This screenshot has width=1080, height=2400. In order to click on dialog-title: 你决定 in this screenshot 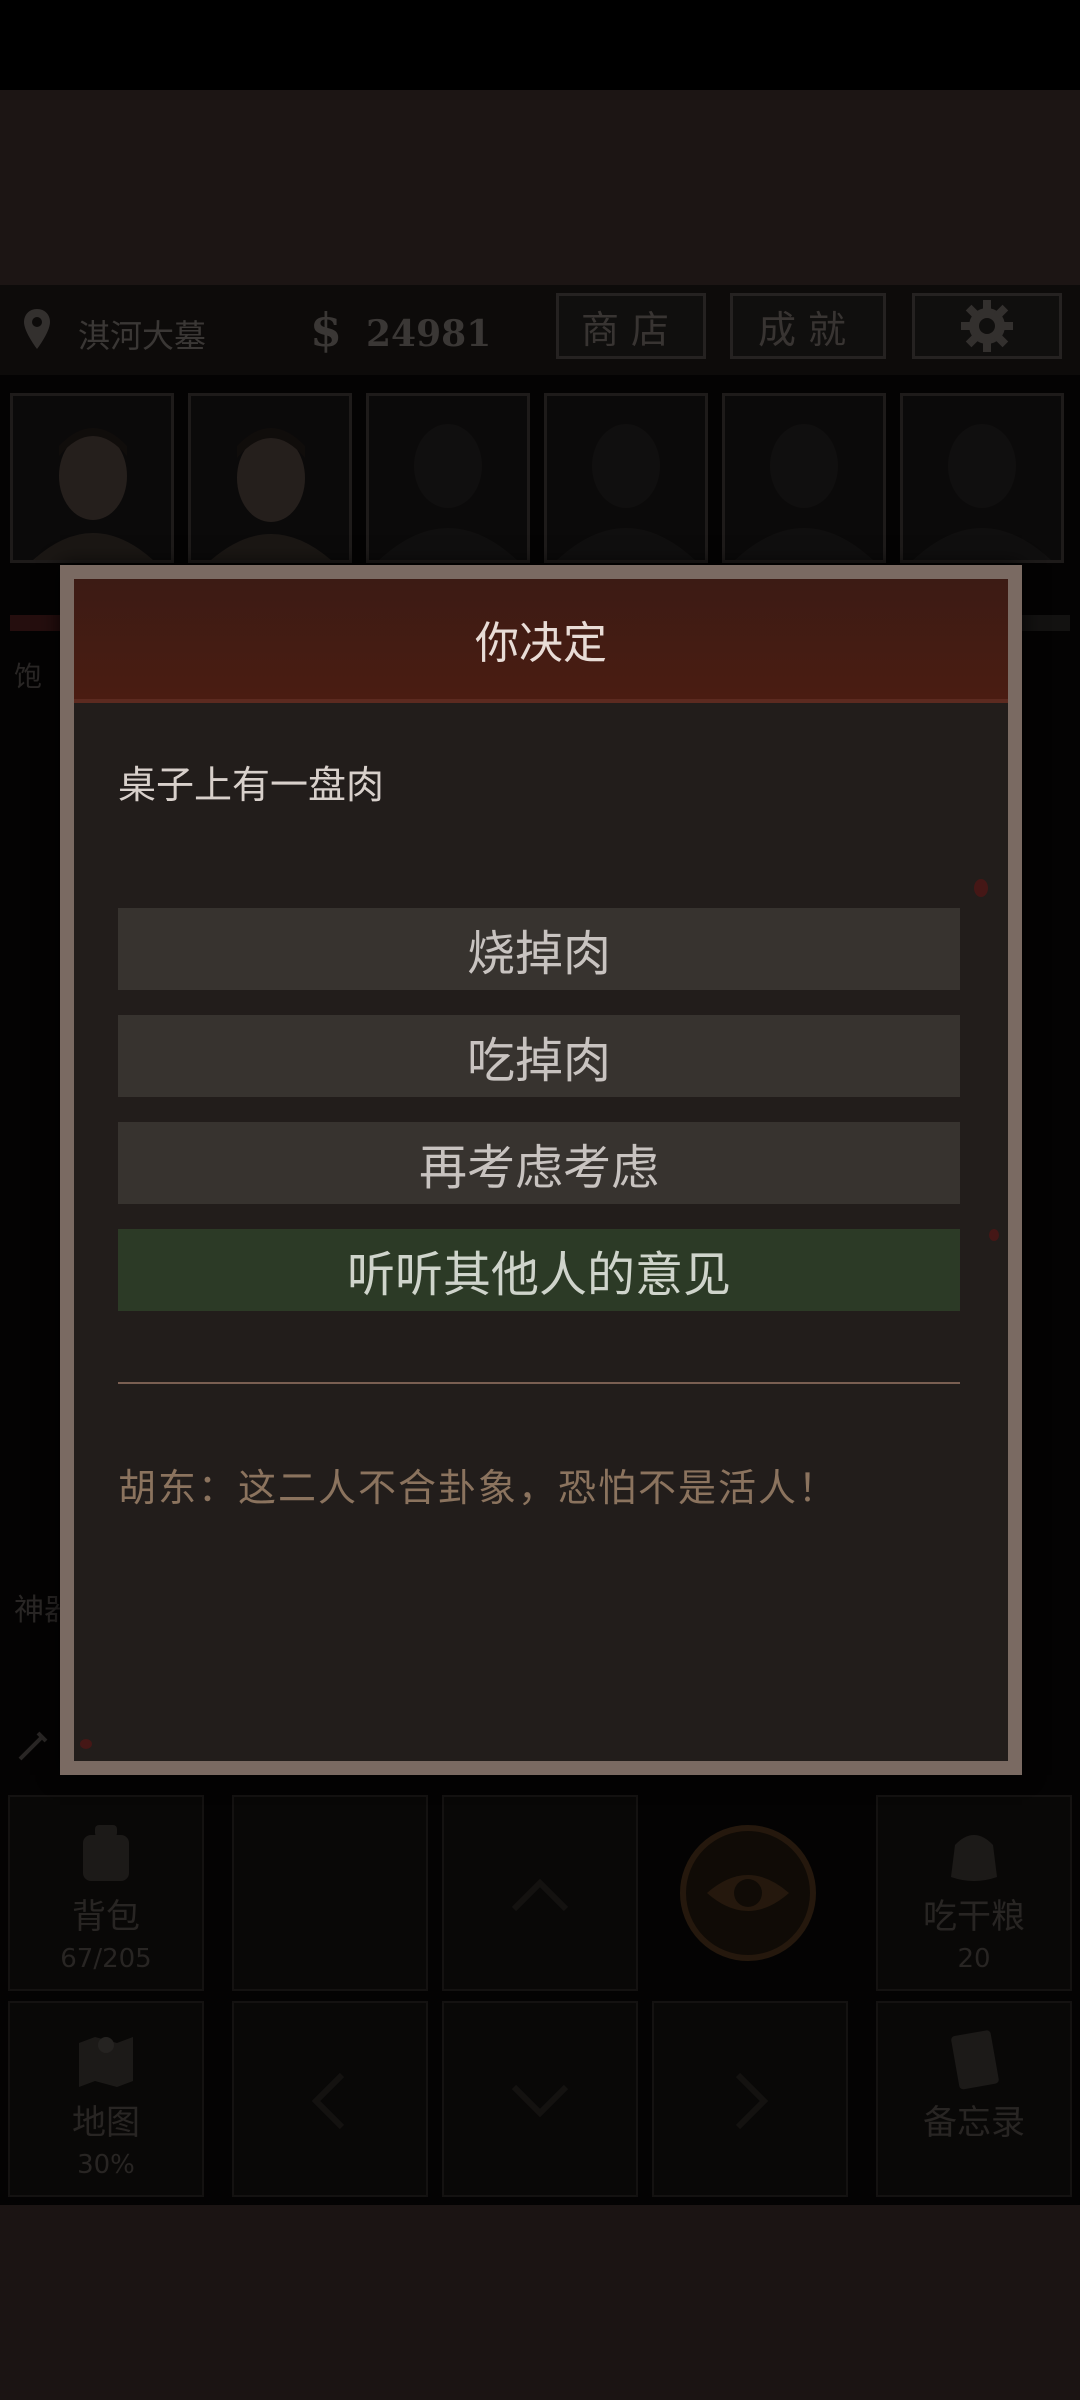, I will do `click(541, 643)`.